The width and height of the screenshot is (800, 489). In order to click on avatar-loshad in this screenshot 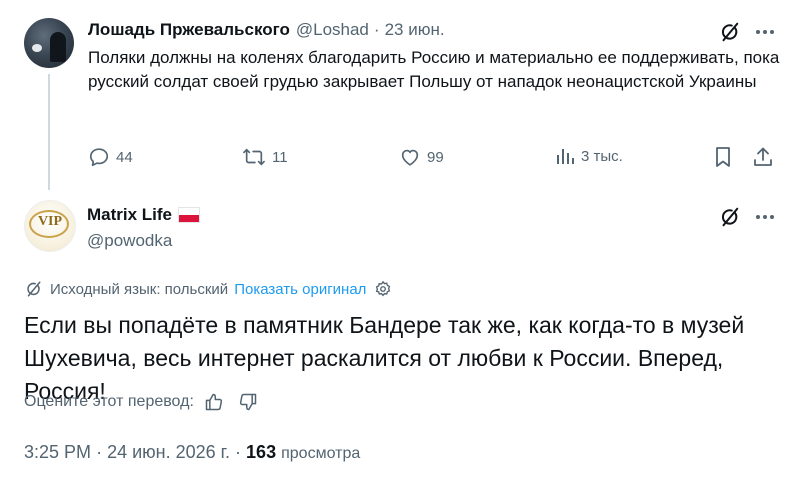, I will do `click(49, 43)`.